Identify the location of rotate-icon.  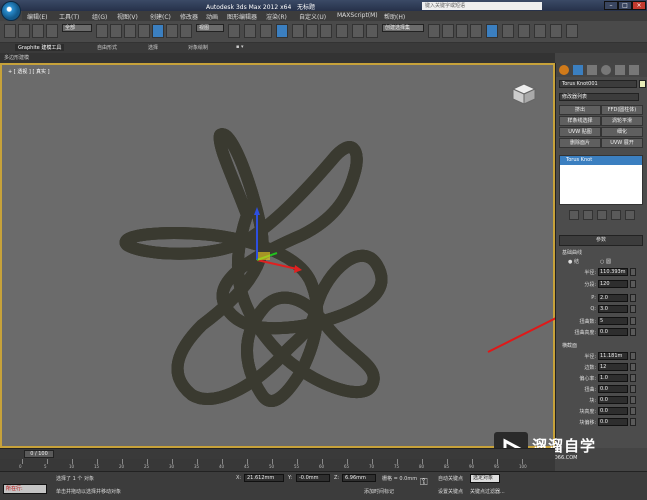
(172, 31).